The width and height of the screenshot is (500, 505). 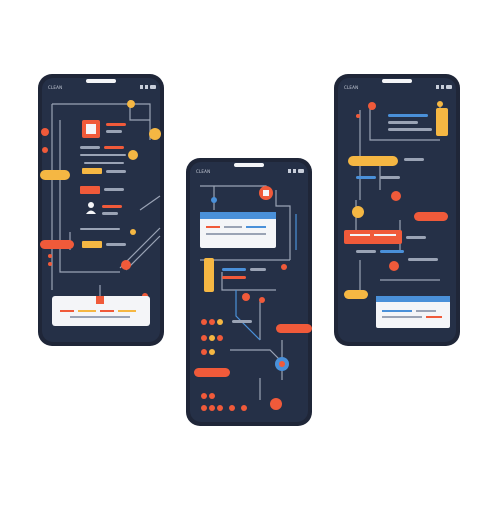 I want to click on phone-middle: CLEAN, so click(x=249, y=292).